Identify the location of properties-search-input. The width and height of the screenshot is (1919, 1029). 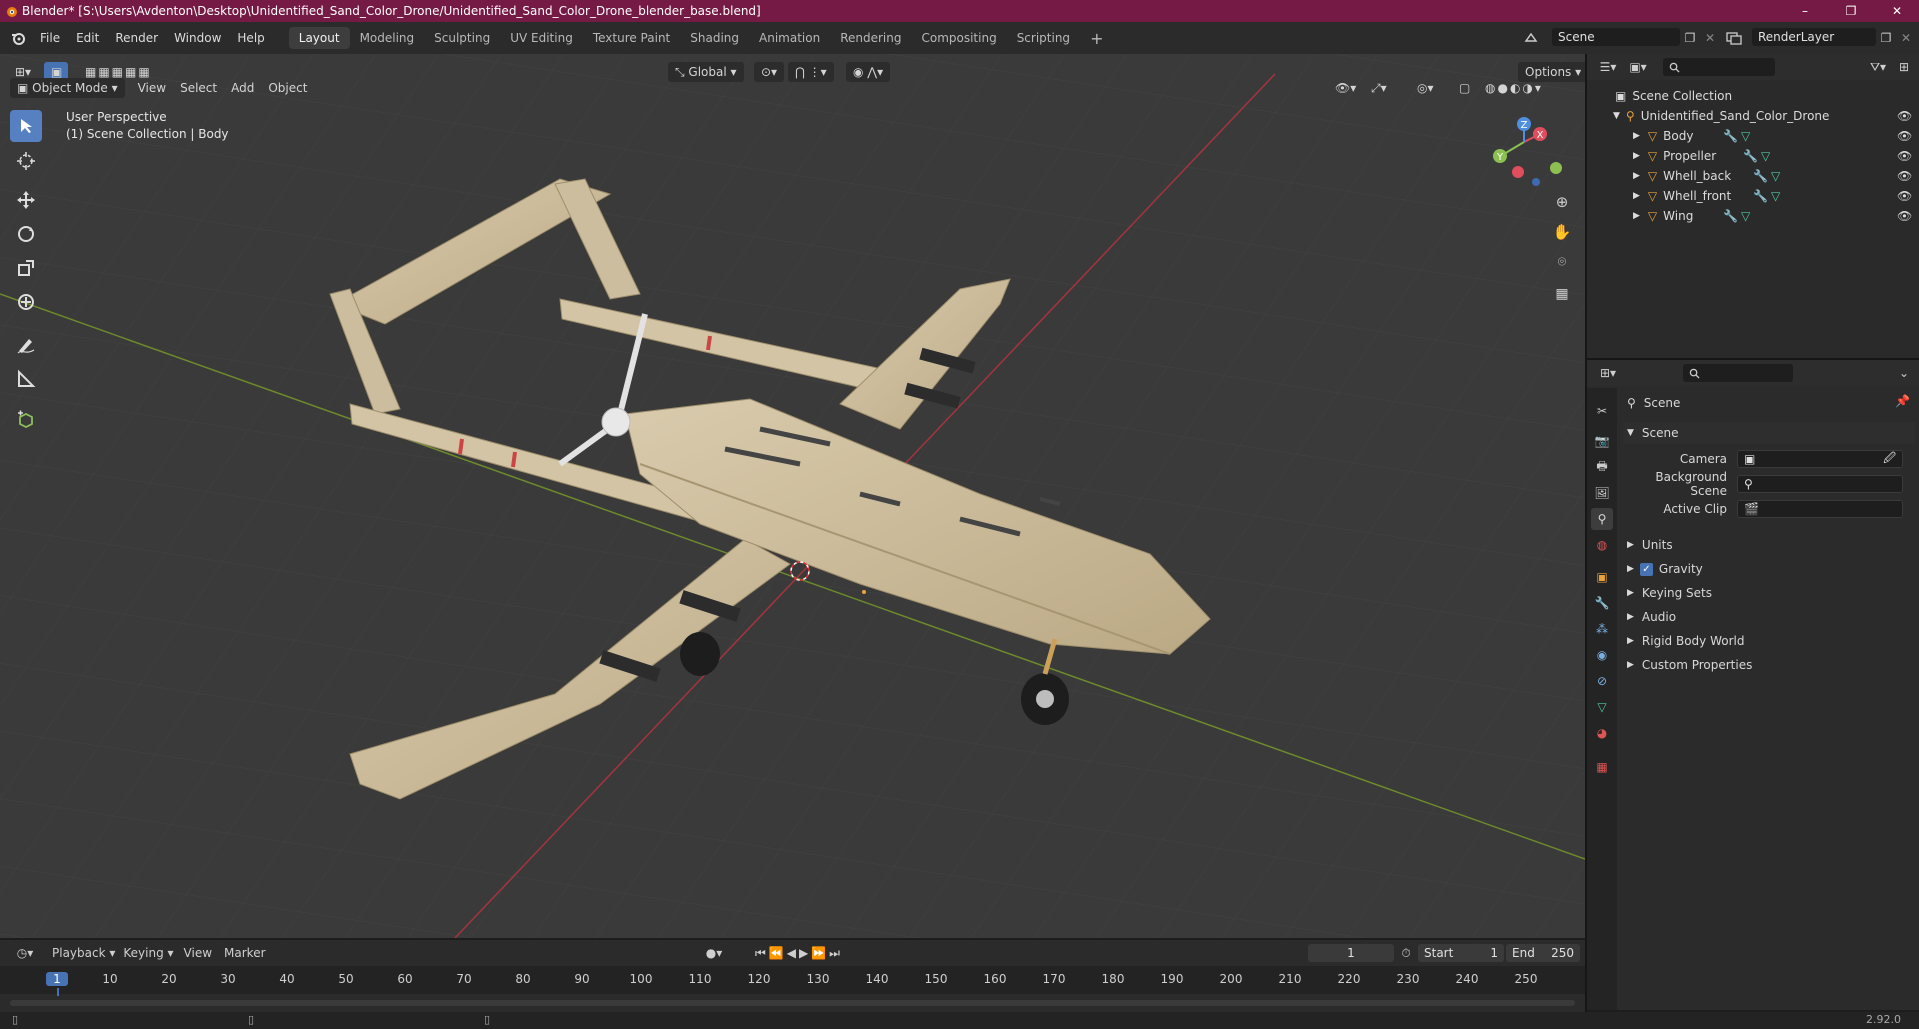
(1738, 373).